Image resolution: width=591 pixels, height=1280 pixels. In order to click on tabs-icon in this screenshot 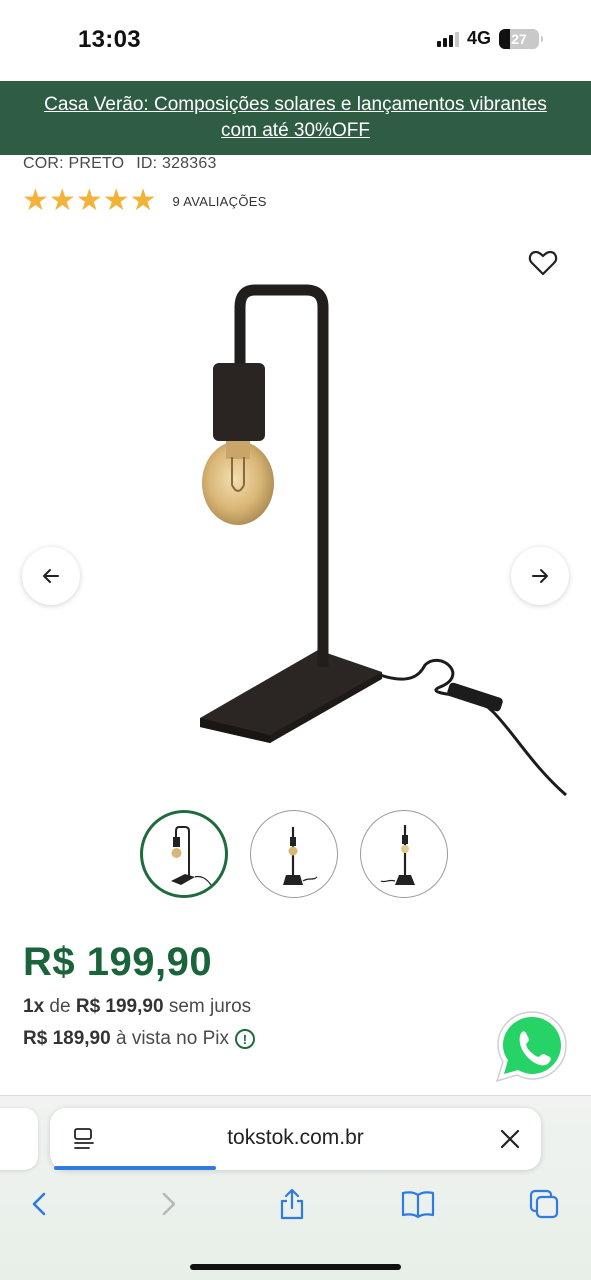, I will do `click(544, 1204)`.